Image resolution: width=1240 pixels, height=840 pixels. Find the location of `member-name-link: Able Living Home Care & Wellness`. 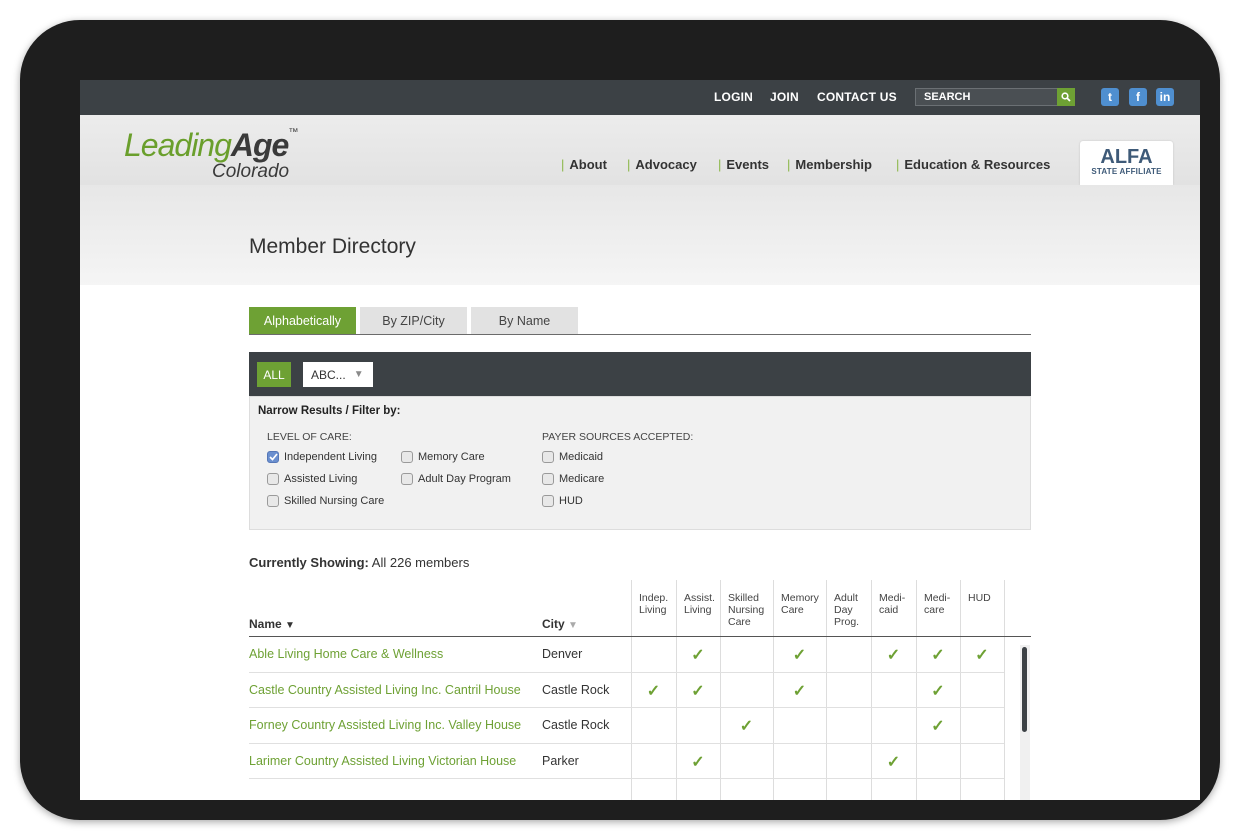

member-name-link: Able Living Home Care & Wellness is located at coordinates (346, 654).